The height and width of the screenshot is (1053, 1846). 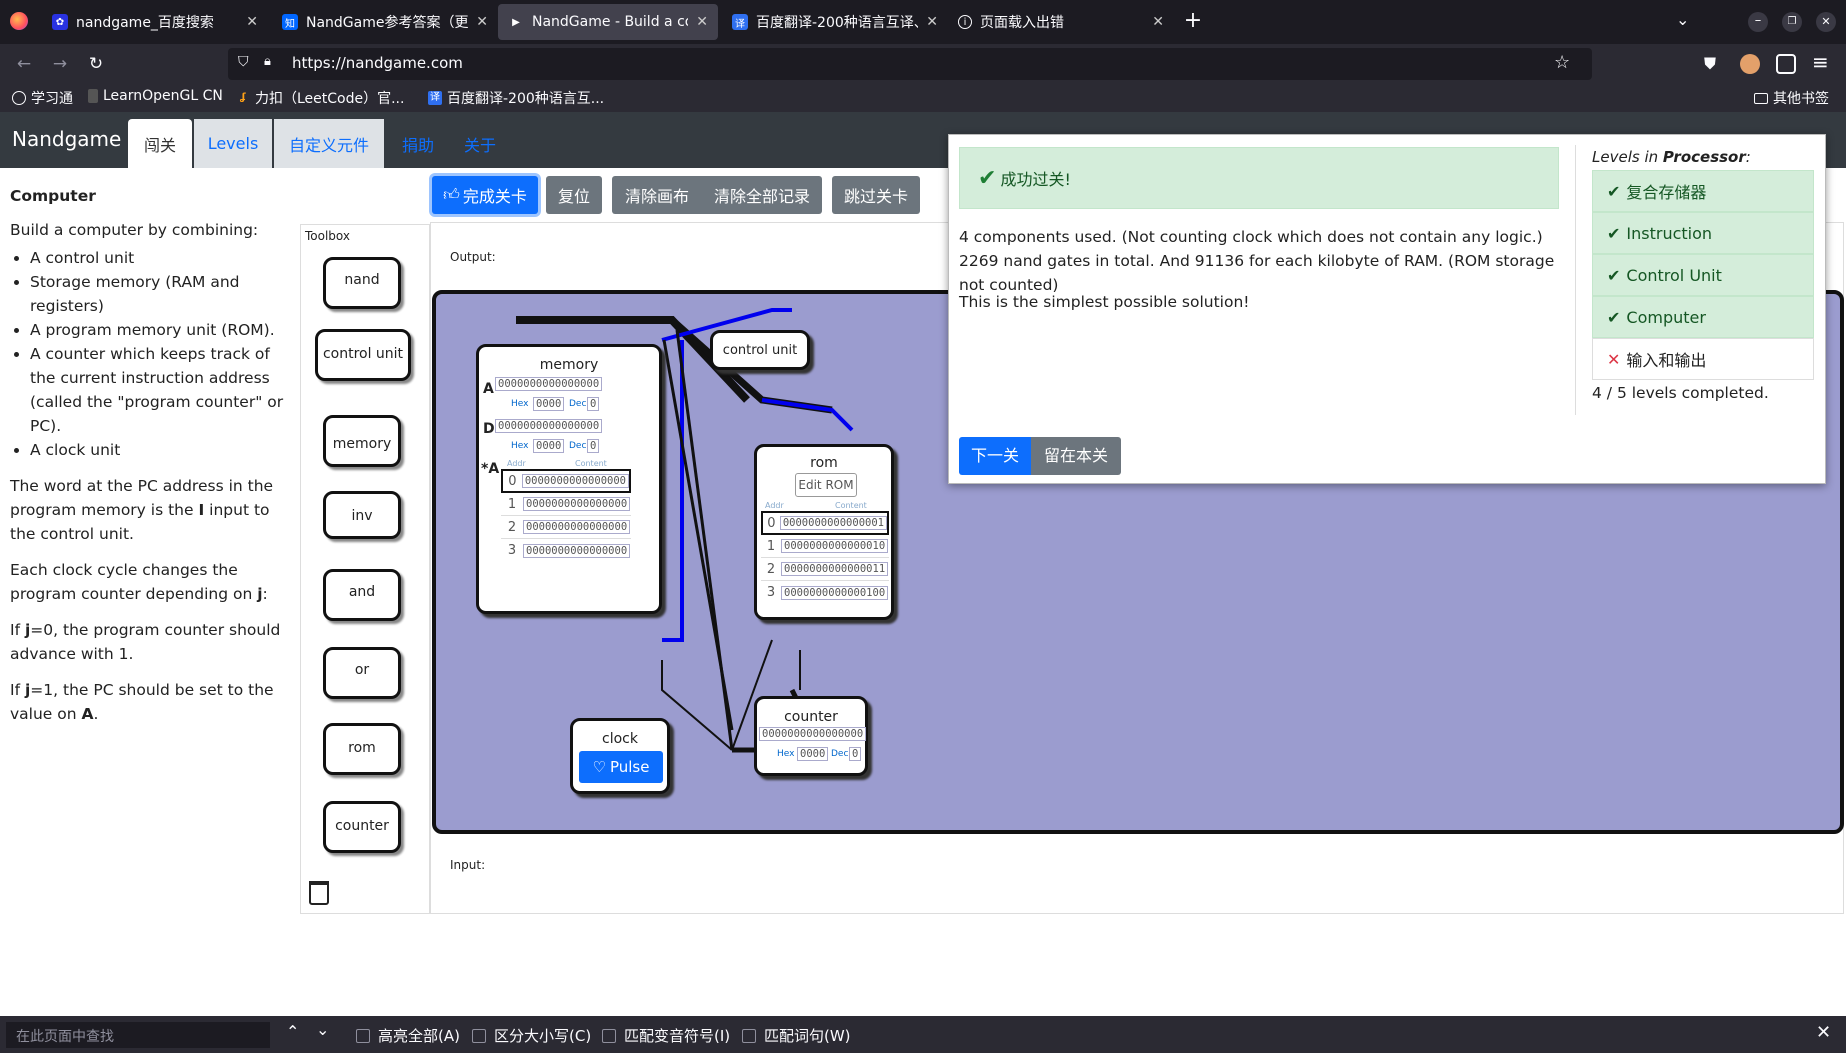 What do you see at coordinates (362, 515) in the screenshot?
I see `toolbox-inv: inv` at bounding box center [362, 515].